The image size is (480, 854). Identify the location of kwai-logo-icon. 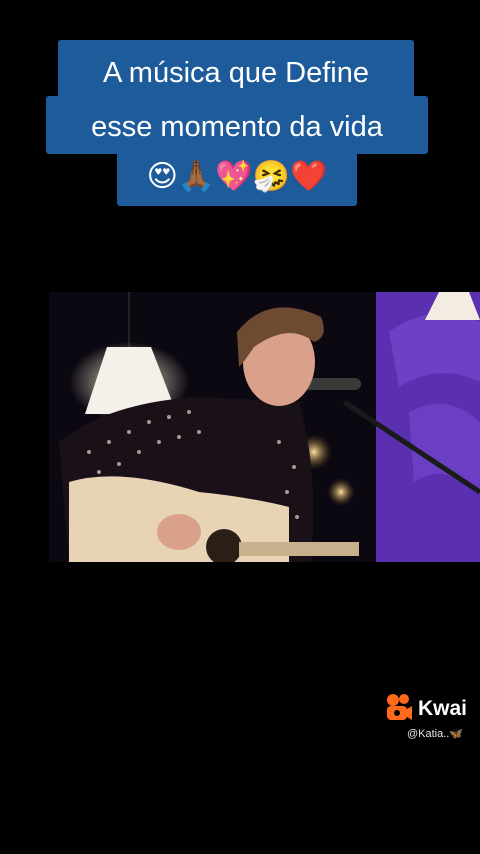
(399, 707).